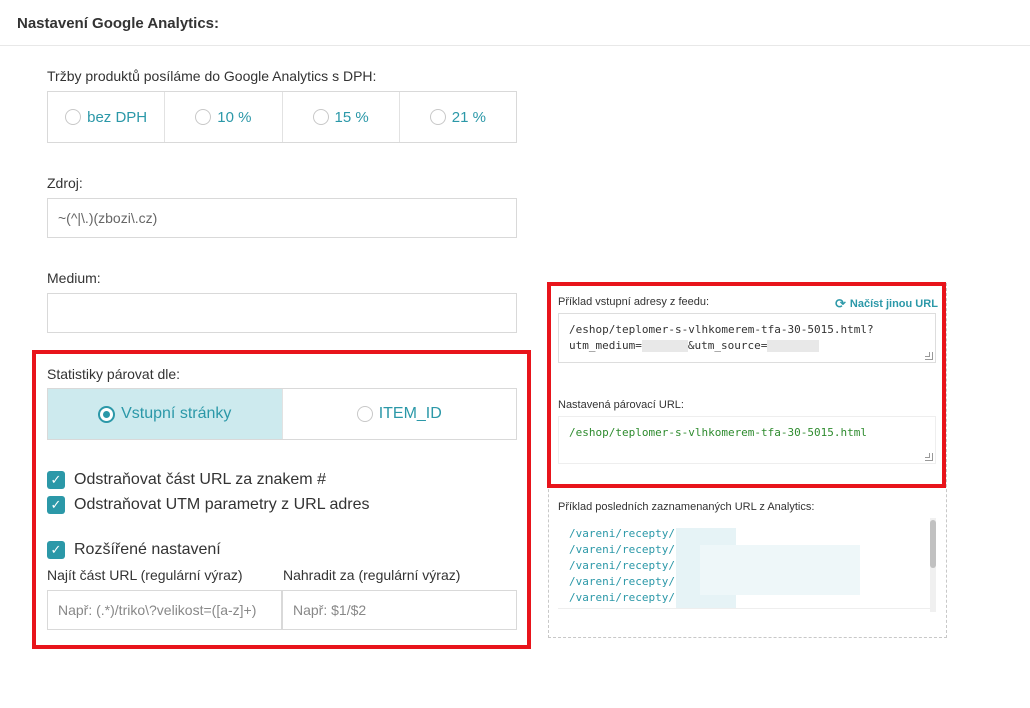 This screenshot has width=1030, height=708. I want to click on vat-option-label: 15 %, so click(351, 117).